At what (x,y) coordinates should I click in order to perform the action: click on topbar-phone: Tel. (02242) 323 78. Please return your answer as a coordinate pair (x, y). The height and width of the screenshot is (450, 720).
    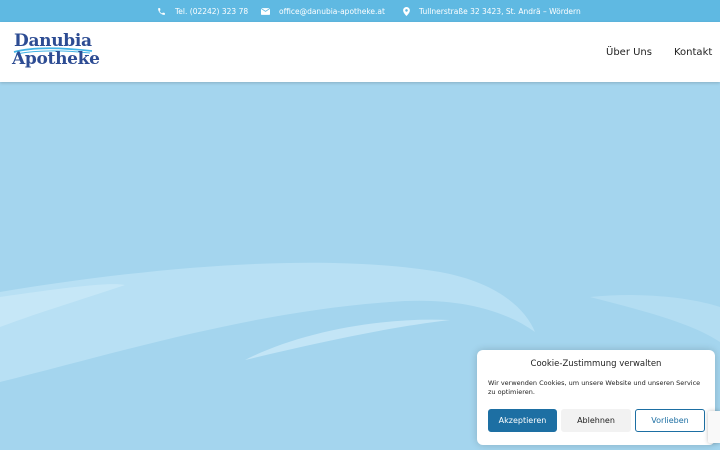
    Looking at the image, I should click on (202, 11).